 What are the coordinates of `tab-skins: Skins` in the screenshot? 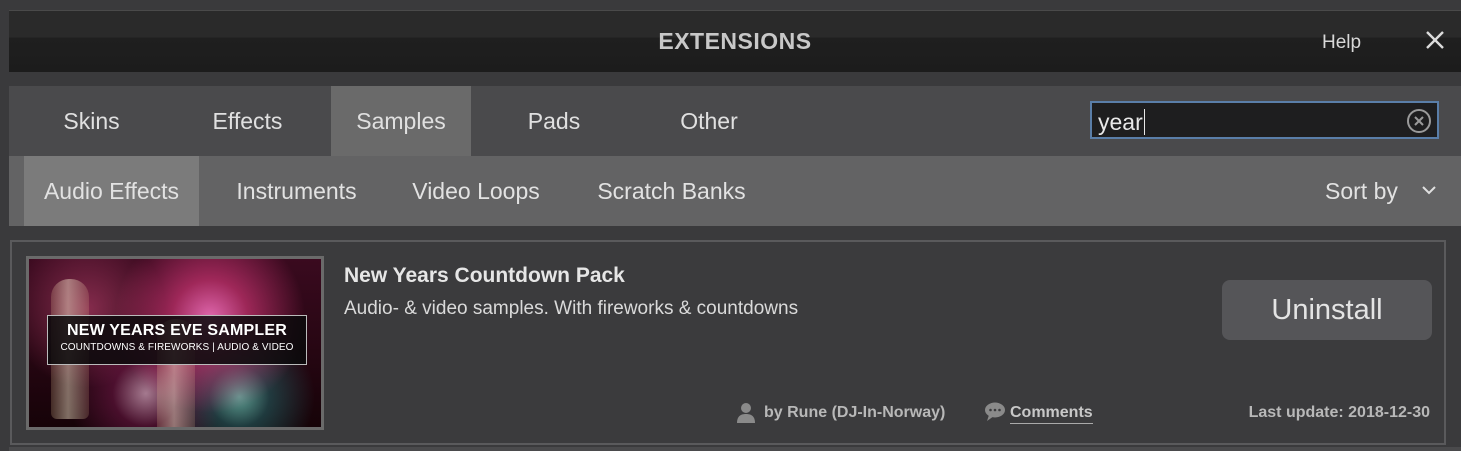 It's located at (91, 121).